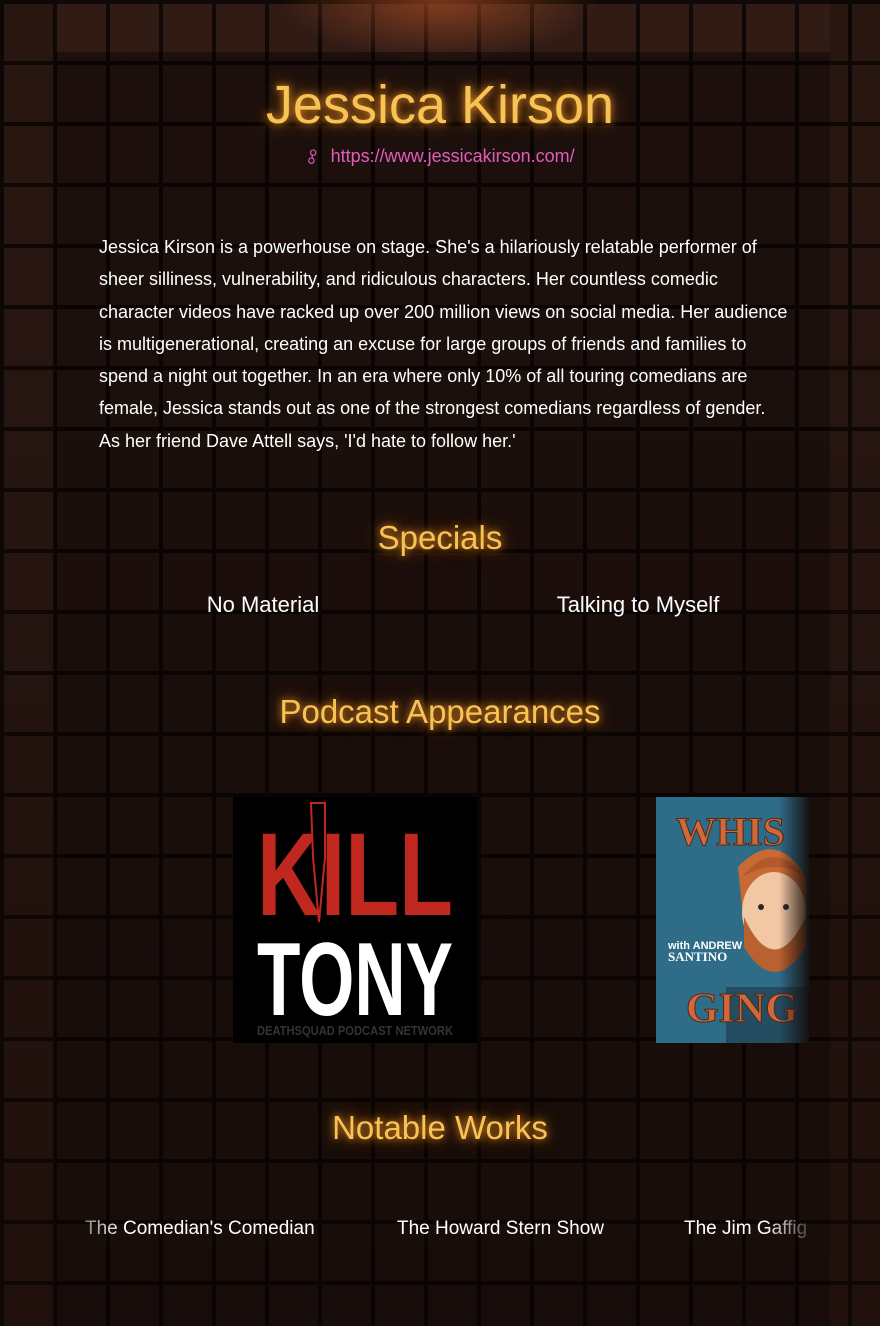 This screenshot has width=880, height=1326. Describe the element at coordinates (355, 920) in the screenshot. I see `podcast-cover-kill-tony: KILL TONY DEATHSQUAD PODCAST NETWORK` at that location.